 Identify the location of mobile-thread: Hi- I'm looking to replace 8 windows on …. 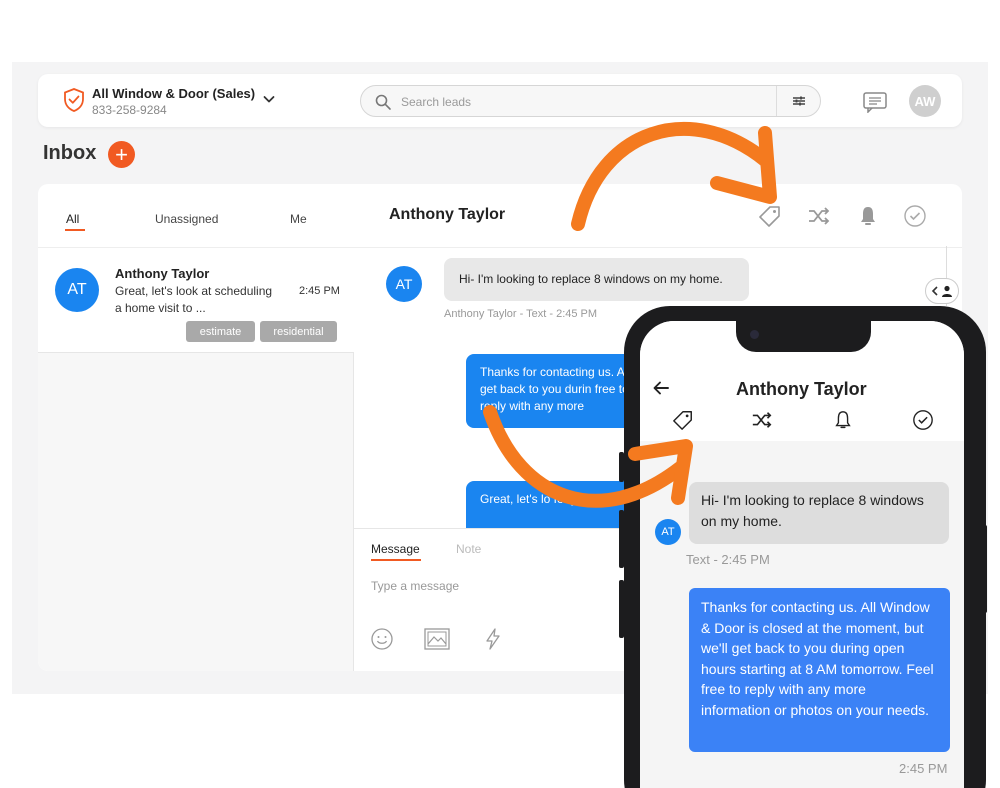
(802, 614).